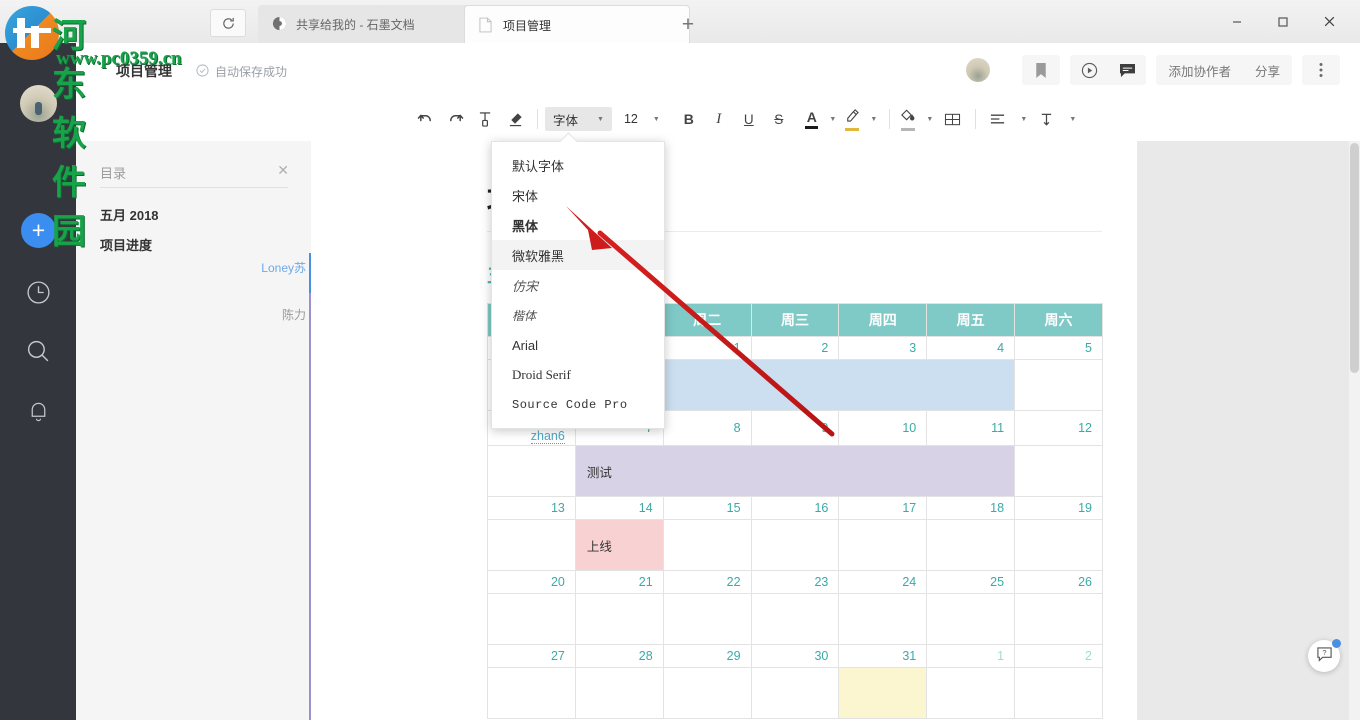 This screenshot has height=720, width=1360. I want to click on font-menu-item-yahei: 微软雅黑, so click(578, 255).